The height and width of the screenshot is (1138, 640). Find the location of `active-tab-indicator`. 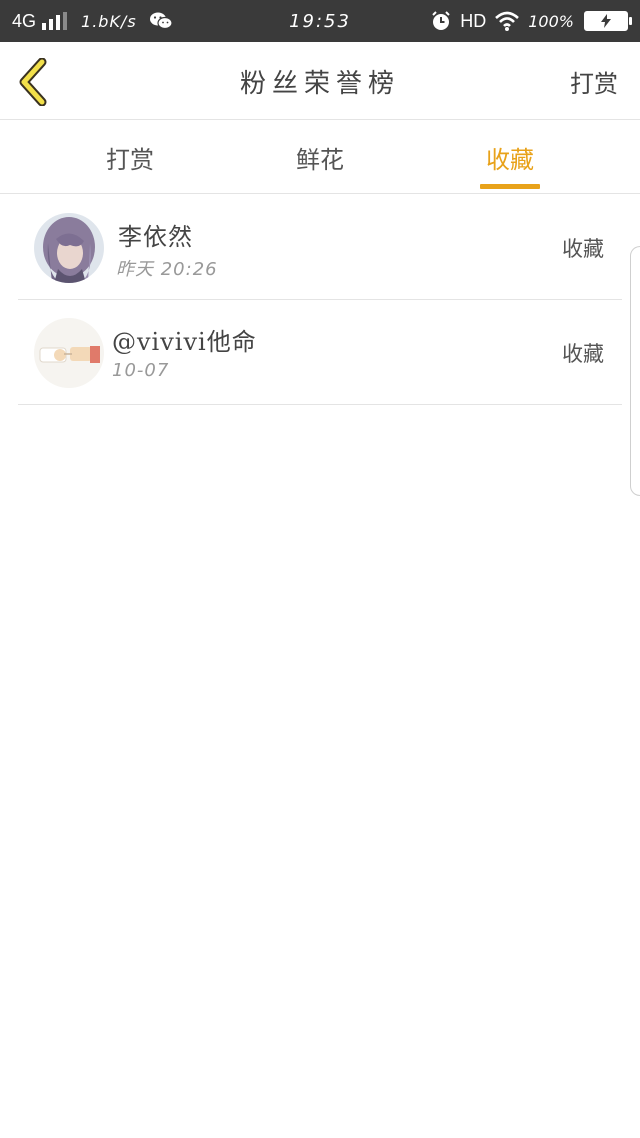

active-tab-indicator is located at coordinates (510, 186).